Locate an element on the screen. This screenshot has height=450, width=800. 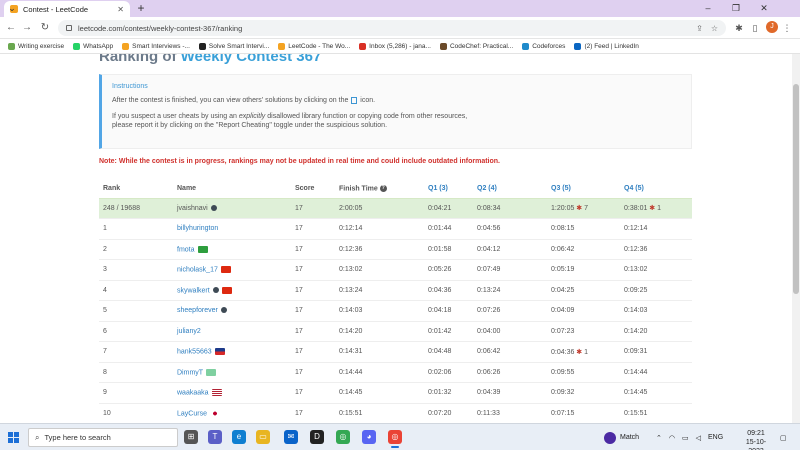
language-indicator: ENG is located at coordinates (715, 437).